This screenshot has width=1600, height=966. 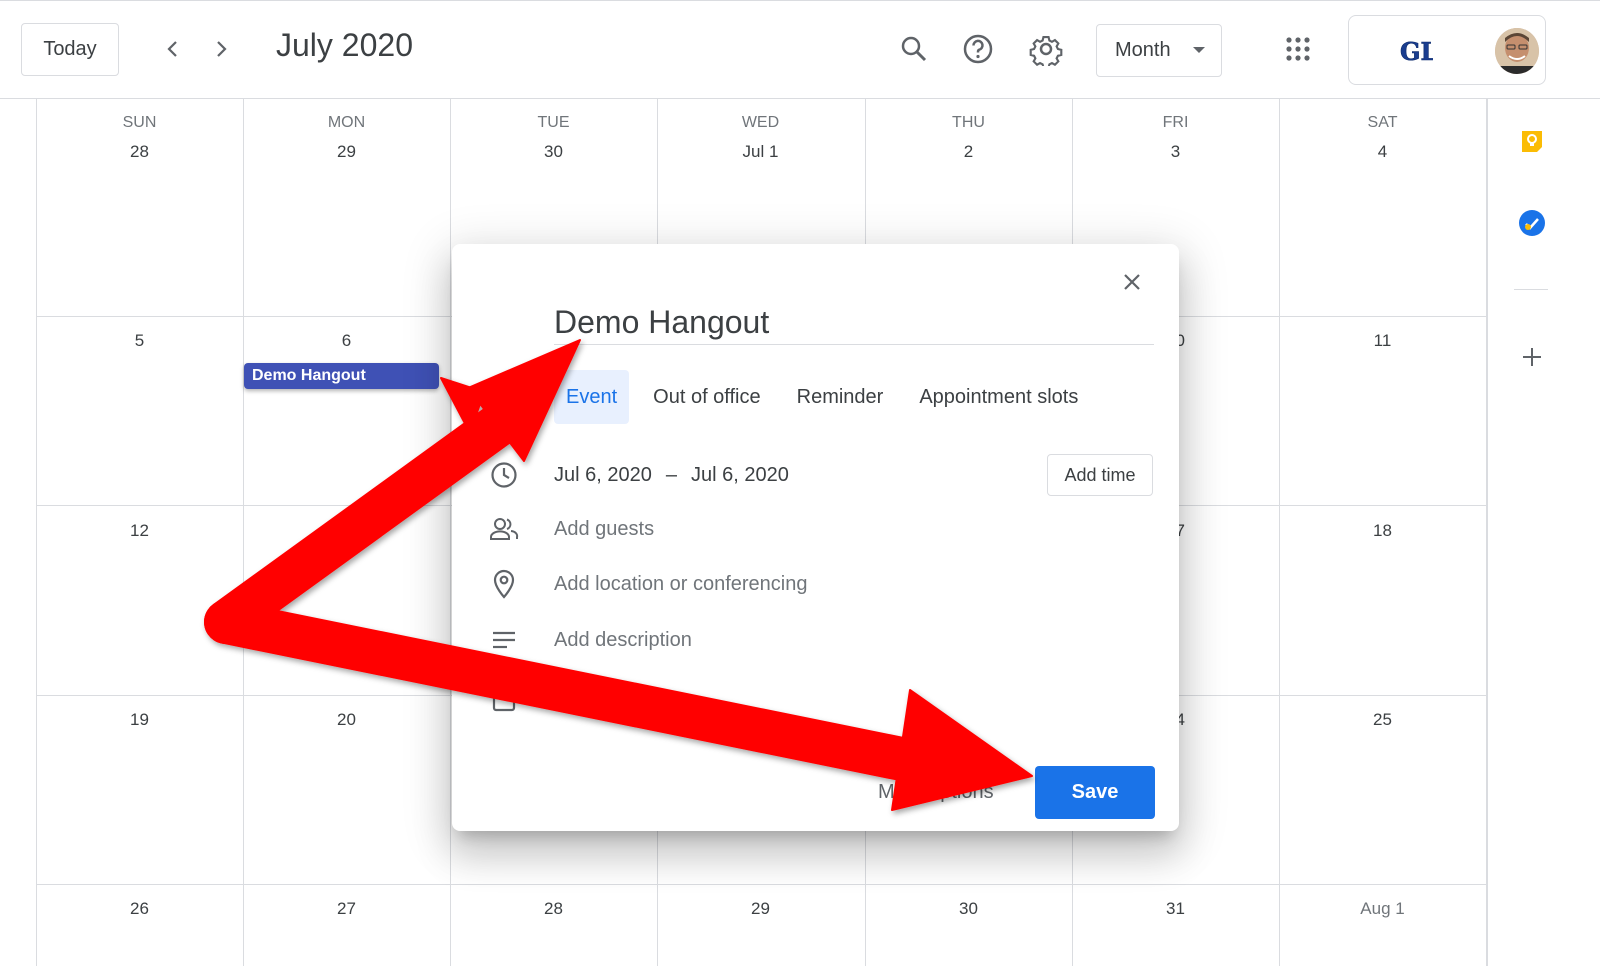 I want to click on day-number: 11, so click(x=1382, y=341).